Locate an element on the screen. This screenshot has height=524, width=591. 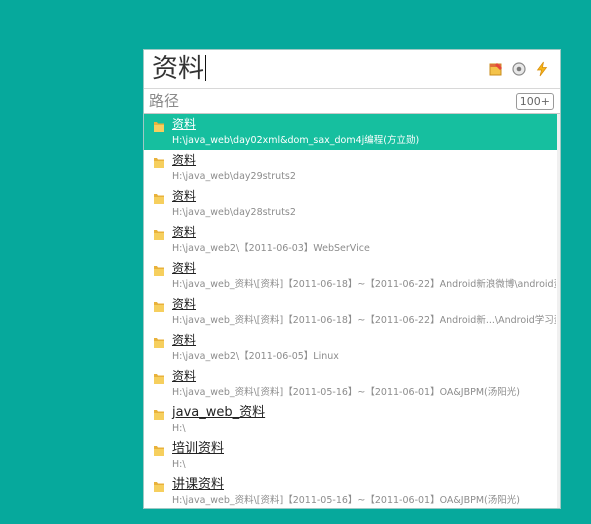
note-icon is located at coordinates (496, 69).